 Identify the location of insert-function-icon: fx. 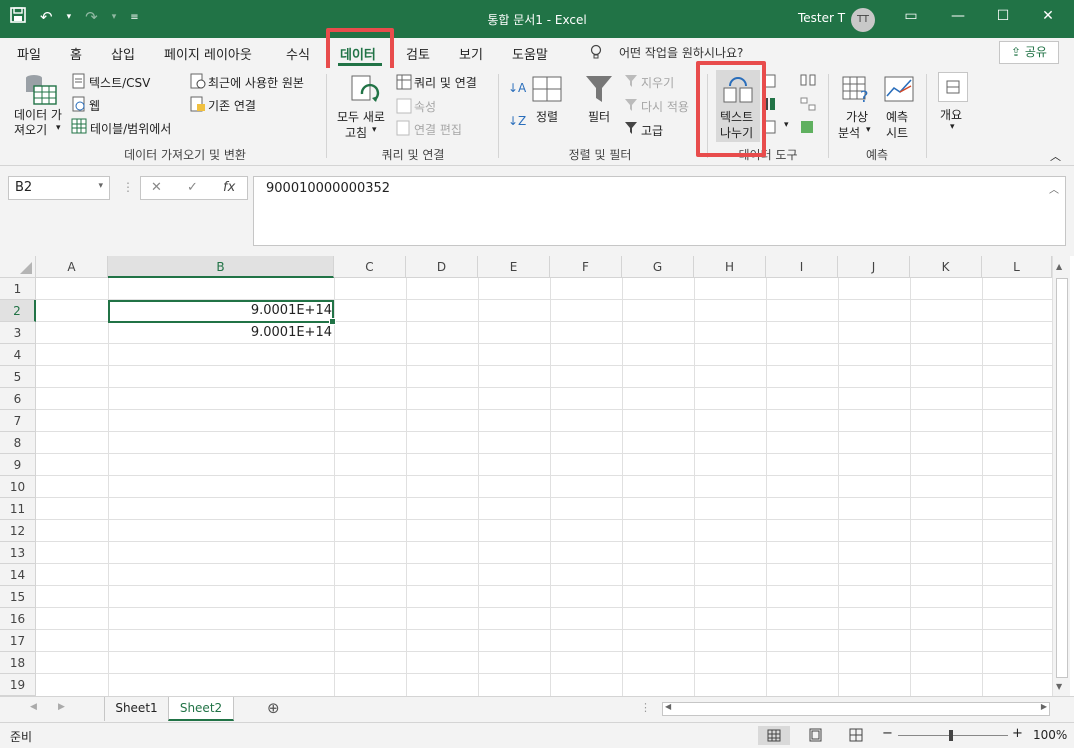
(229, 187).